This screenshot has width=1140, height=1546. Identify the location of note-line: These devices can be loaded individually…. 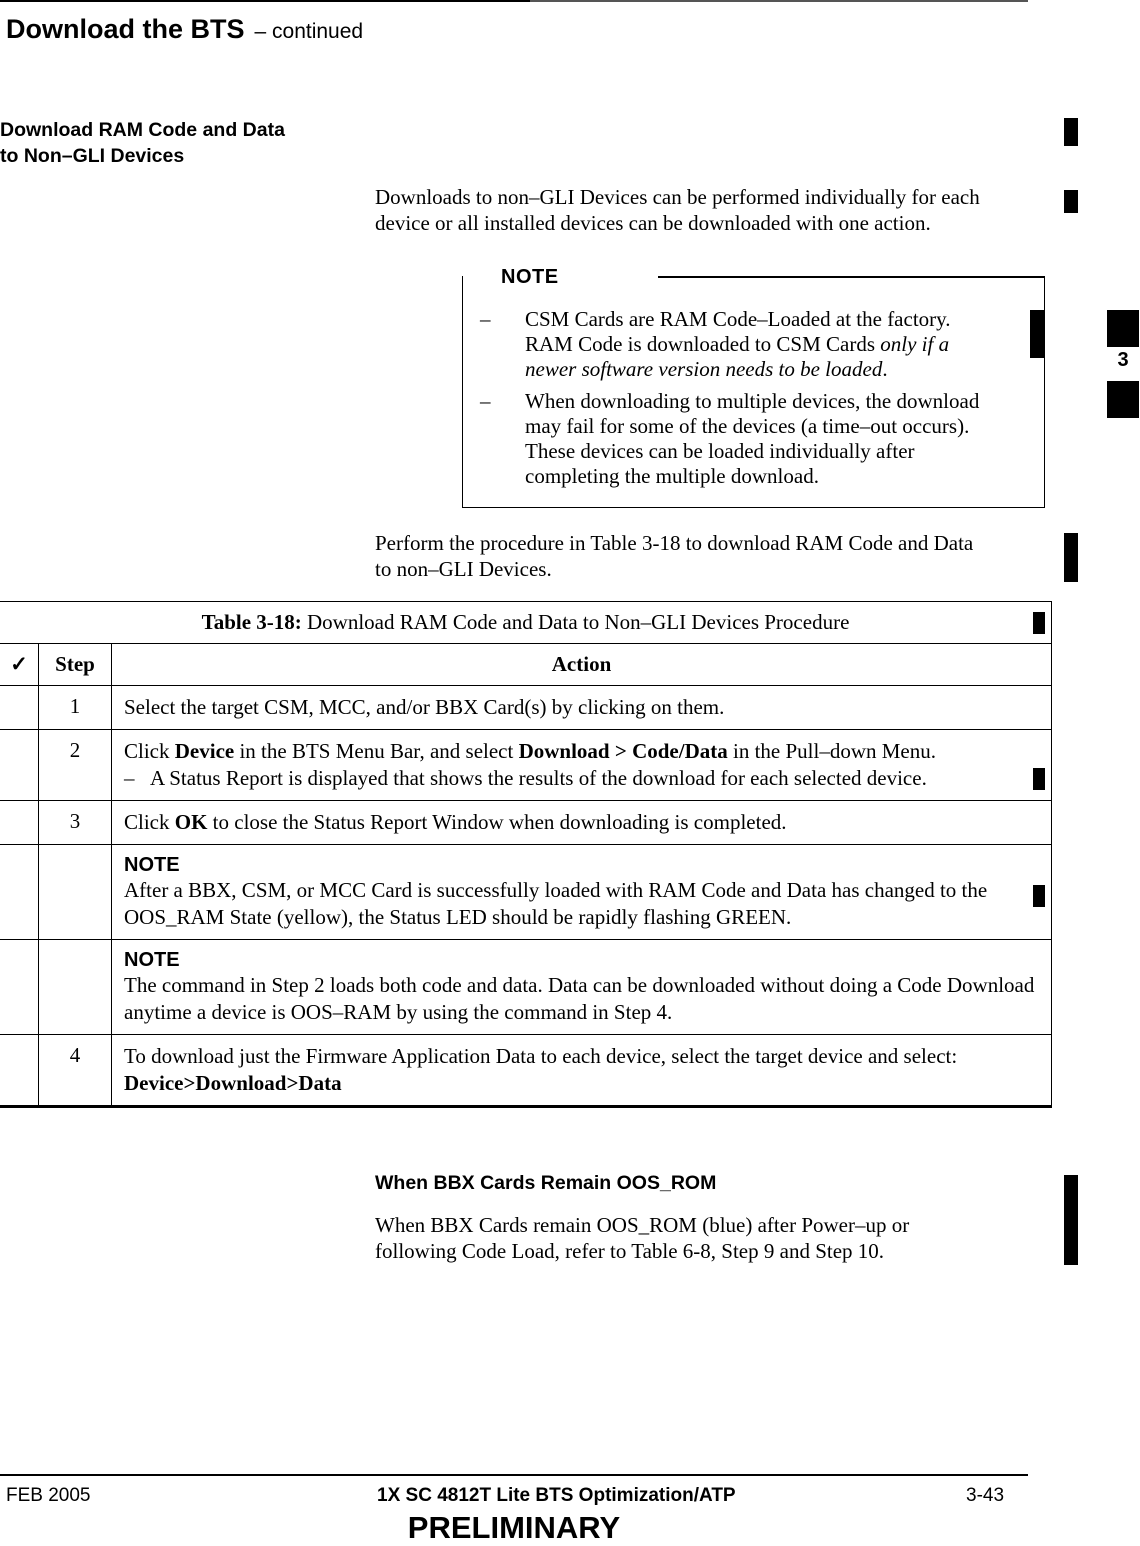
(720, 451).